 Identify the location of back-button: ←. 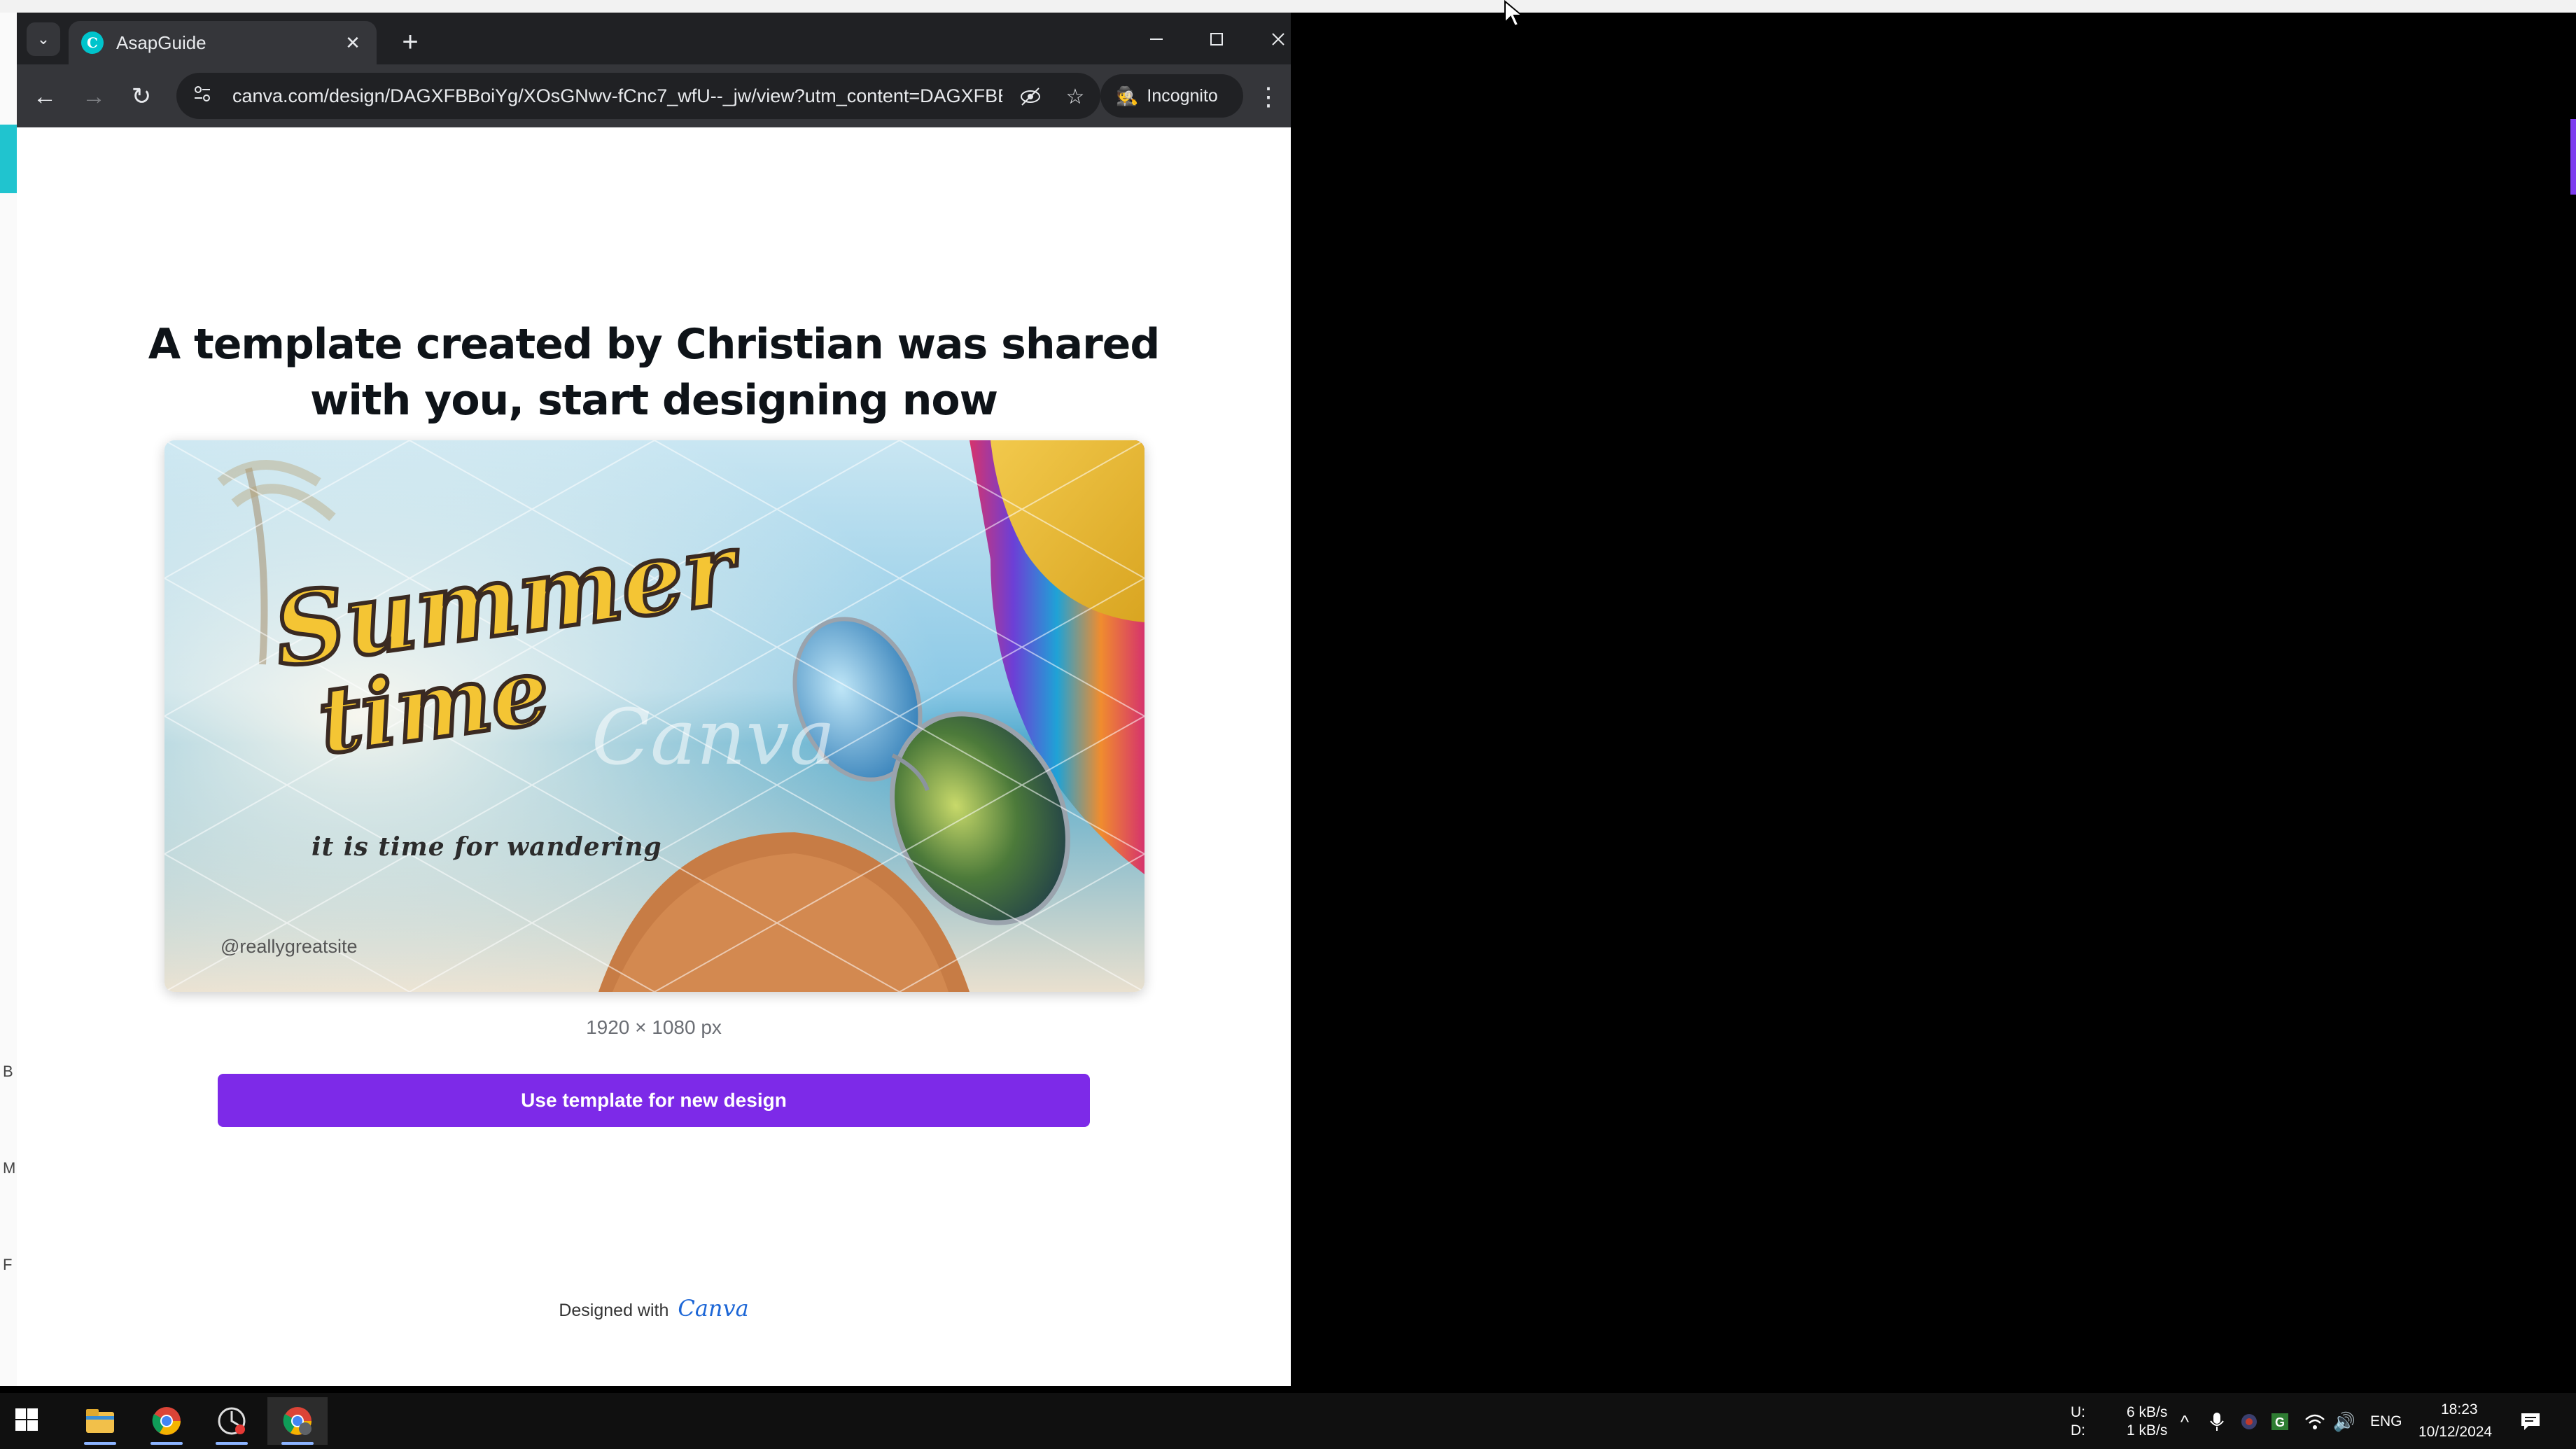
(45, 96).